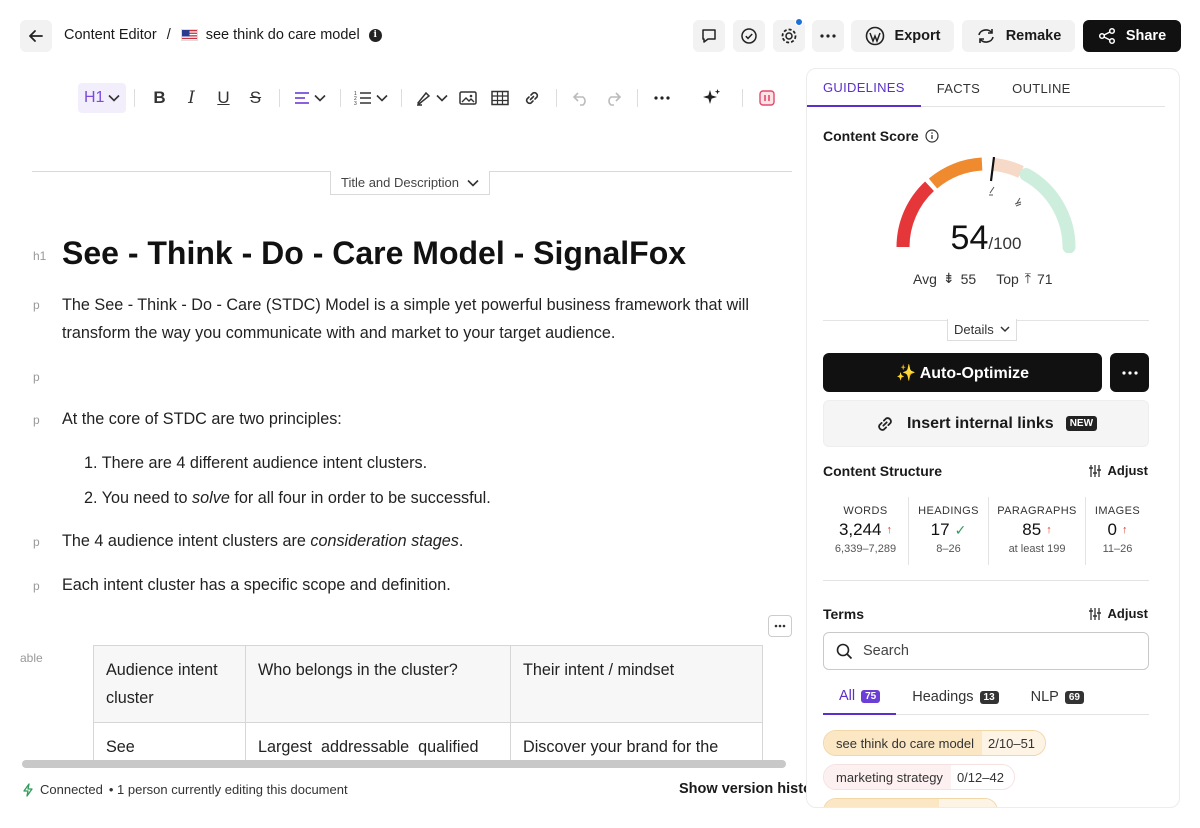 The width and height of the screenshot is (1200, 828). I want to click on strikethrough-button: S, so click(255, 98).